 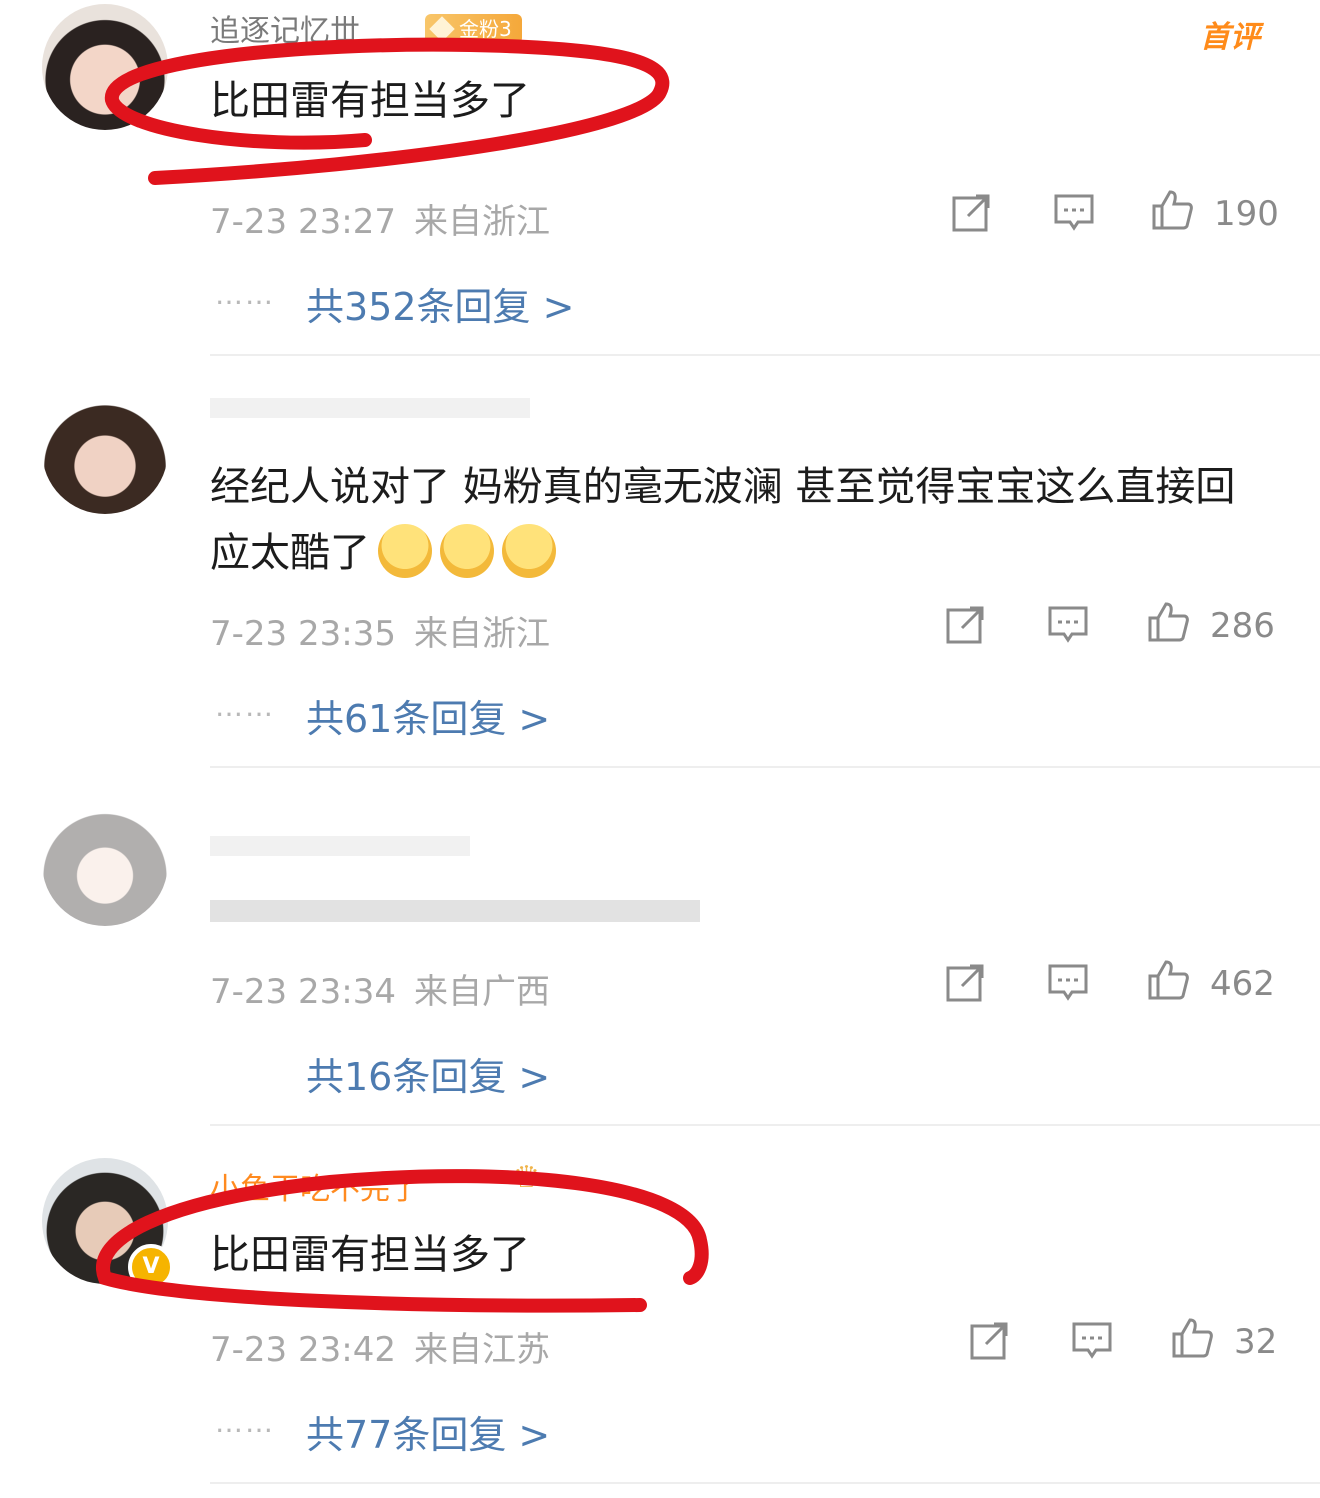 I want to click on comment-location: 来自江苏, so click(x=481, y=1350).